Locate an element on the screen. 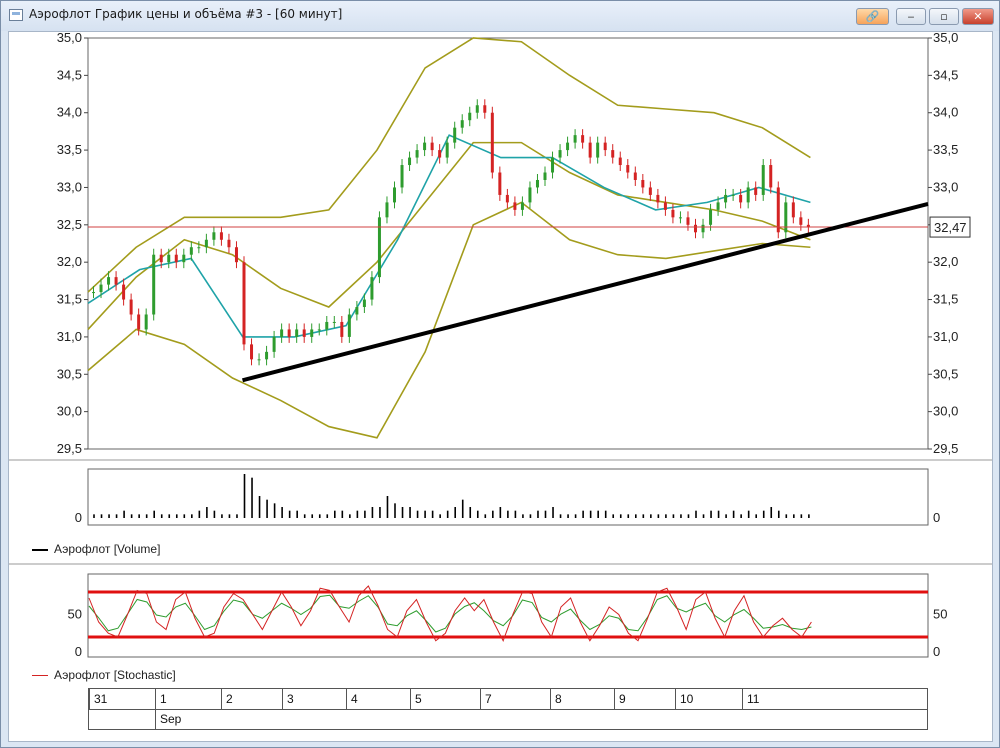  day-cell: 4 is located at coordinates (378, 699).